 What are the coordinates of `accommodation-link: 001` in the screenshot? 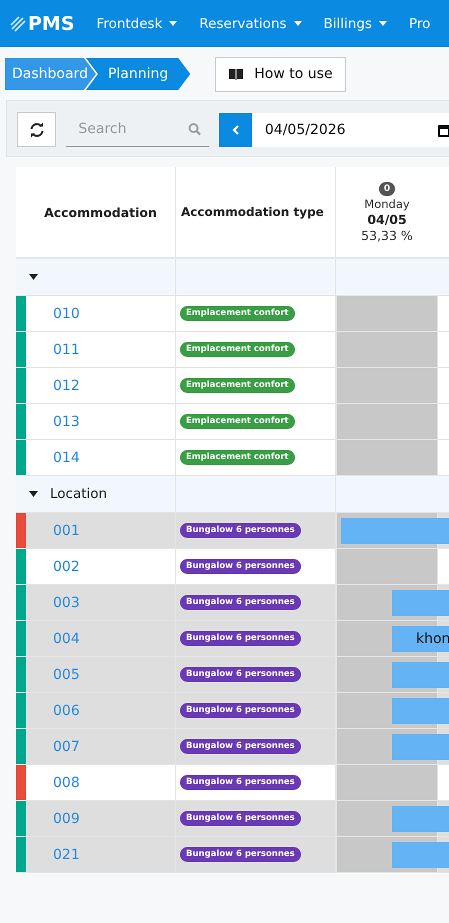 It's located at (66, 530).